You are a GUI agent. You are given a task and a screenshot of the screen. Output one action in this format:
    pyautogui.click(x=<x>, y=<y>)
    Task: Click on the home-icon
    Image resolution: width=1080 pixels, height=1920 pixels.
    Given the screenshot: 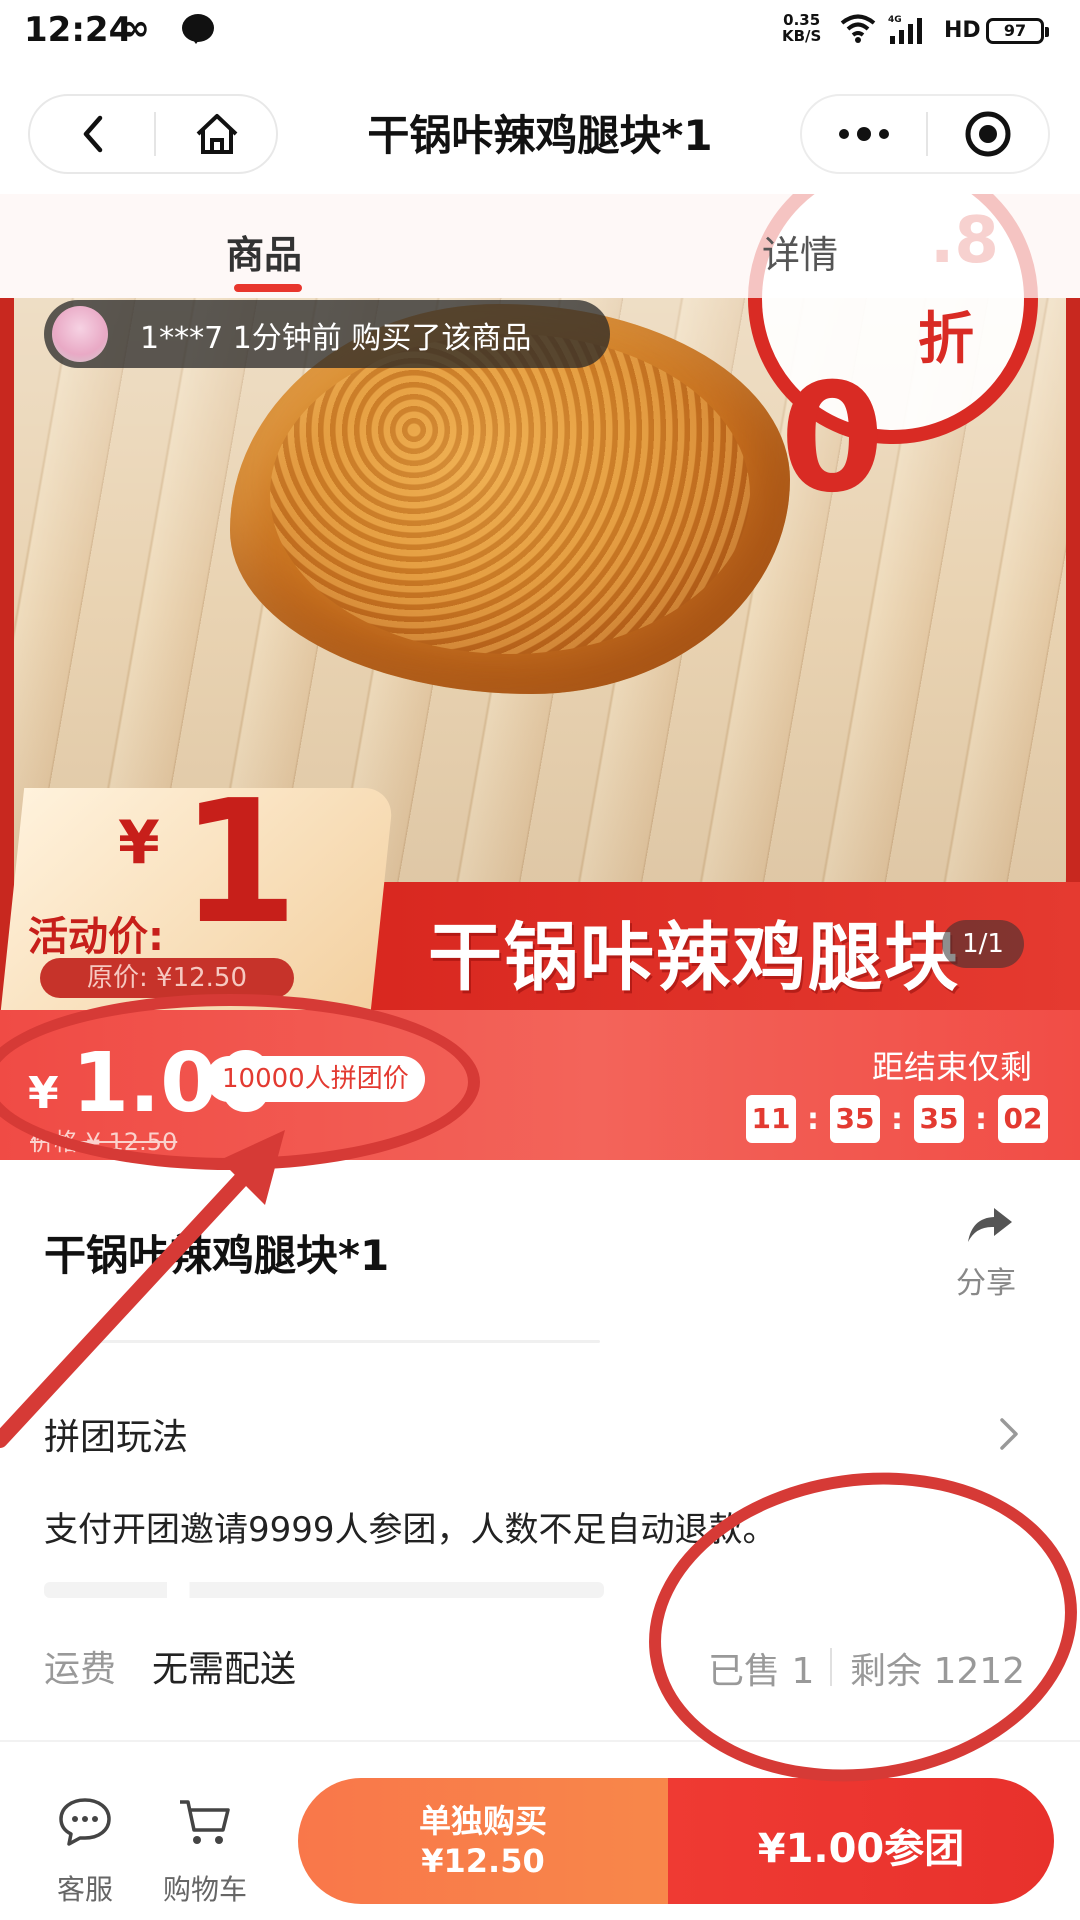 What is the action you would take?
    pyautogui.click(x=217, y=134)
    